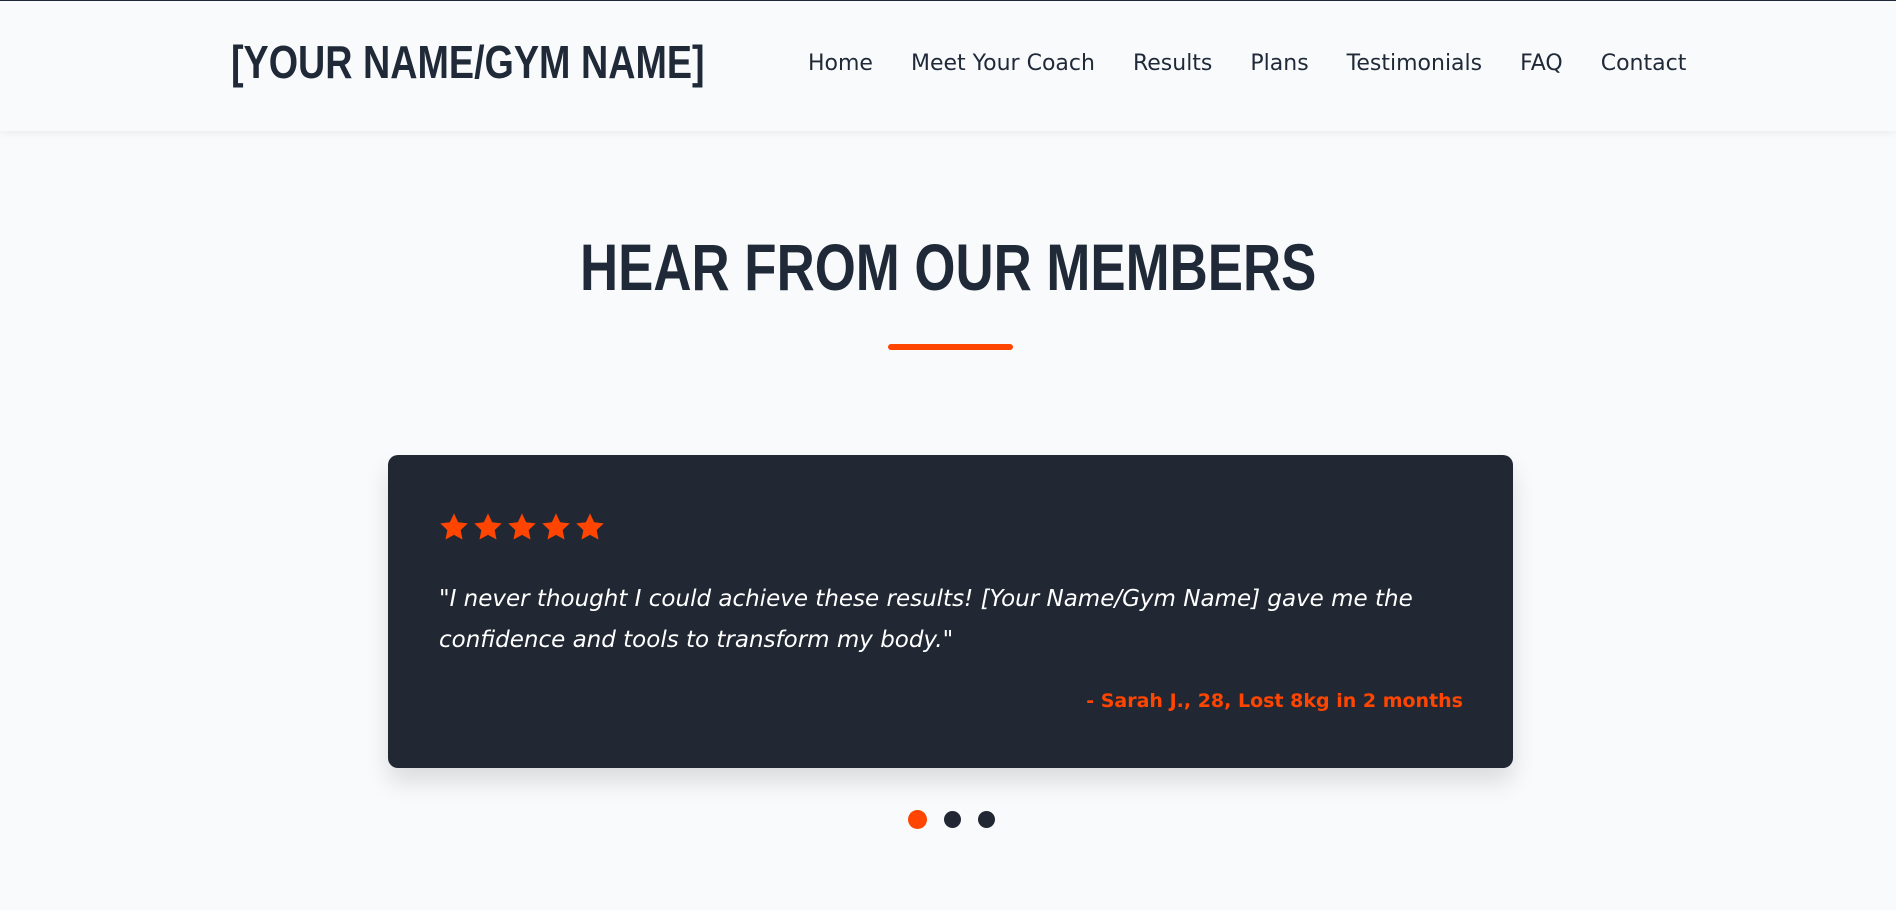 The height and width of the screenshot is (910, 1896). I want to click on carousel-dots, so click(951, 819).